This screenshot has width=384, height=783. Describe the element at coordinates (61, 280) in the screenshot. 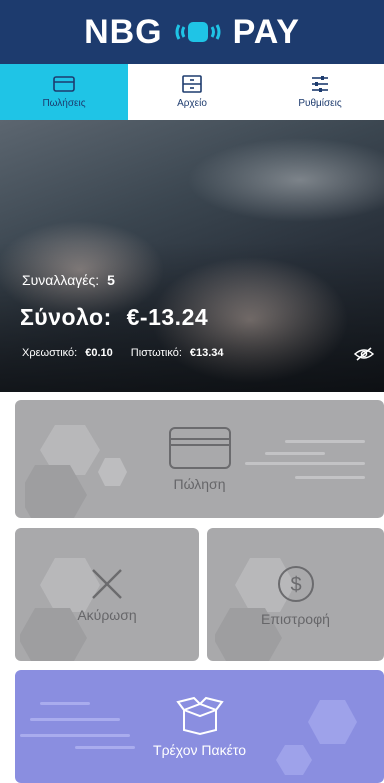

I see `transactions-label: Συναλλαγές:` at that location.